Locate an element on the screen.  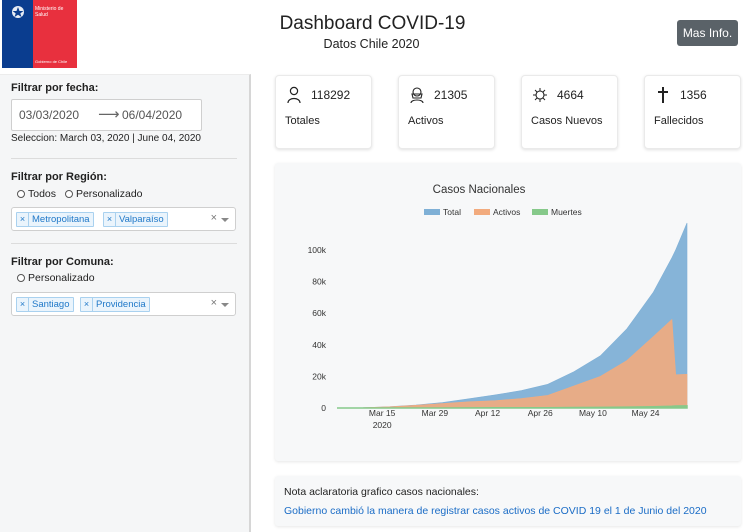
region-tag: × Valparaíso is located at coordinates (135, 219).